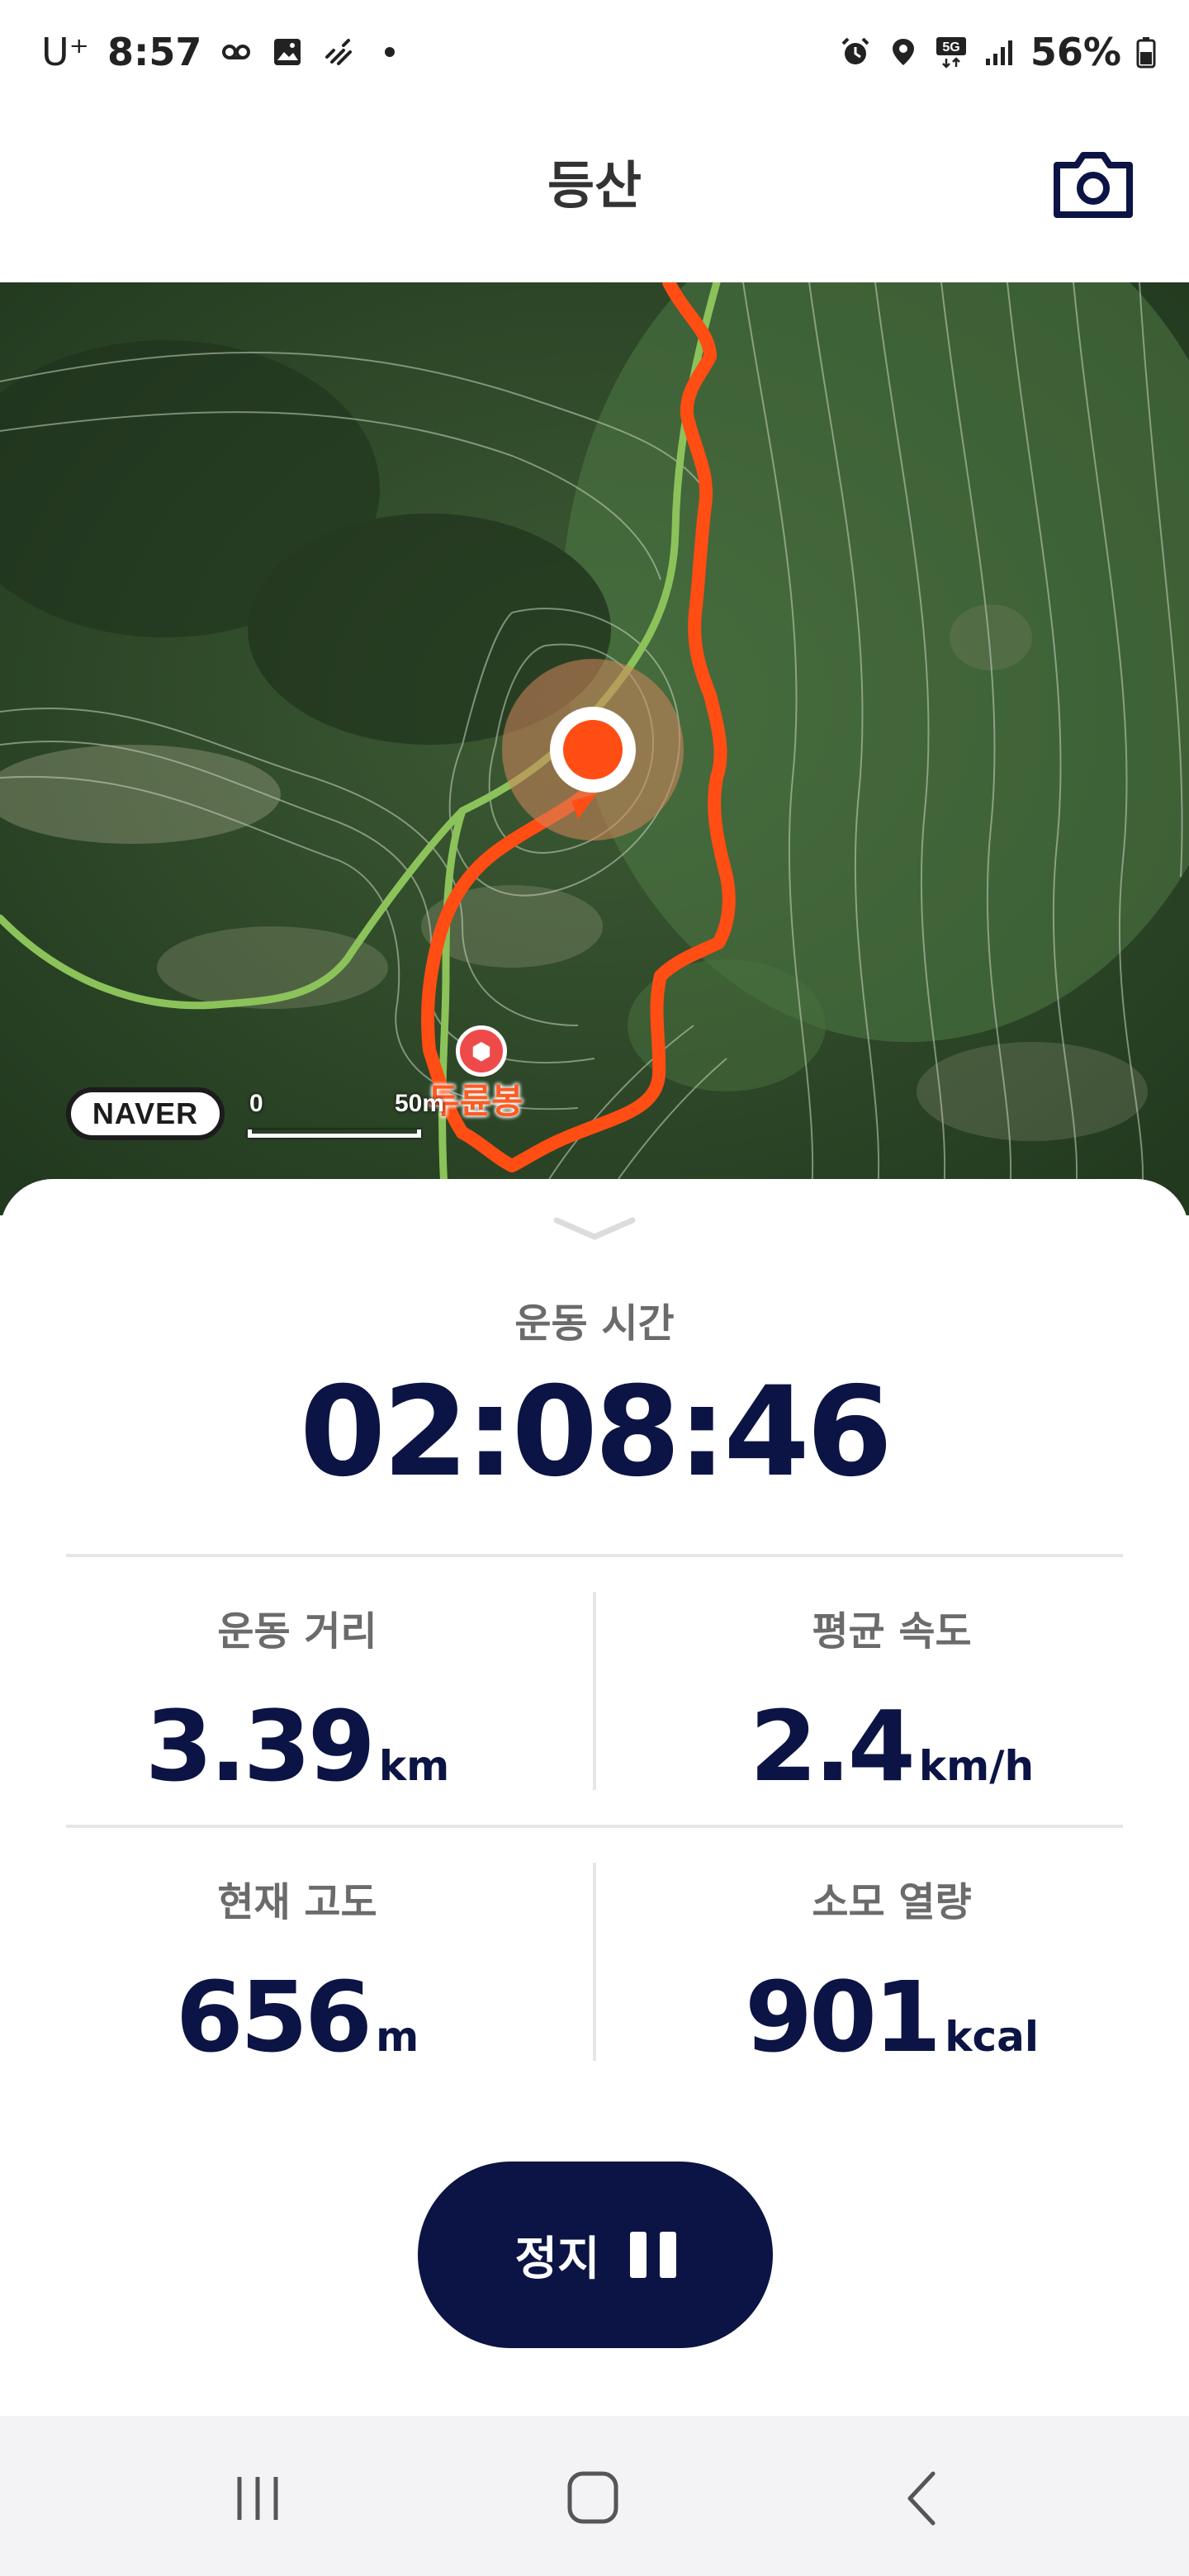 The image size is (1189, 2576). I want to click on speed-unit: km/h, so click(976, 1766).